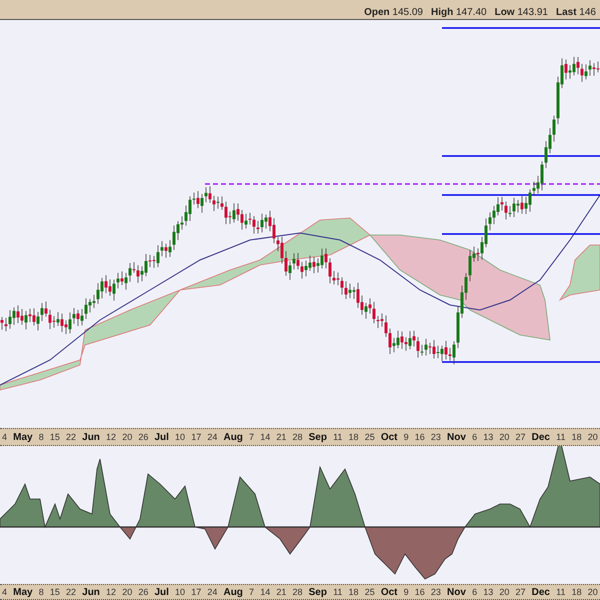  I want to click on quote-value: Low 143.91, so click(521, 12).